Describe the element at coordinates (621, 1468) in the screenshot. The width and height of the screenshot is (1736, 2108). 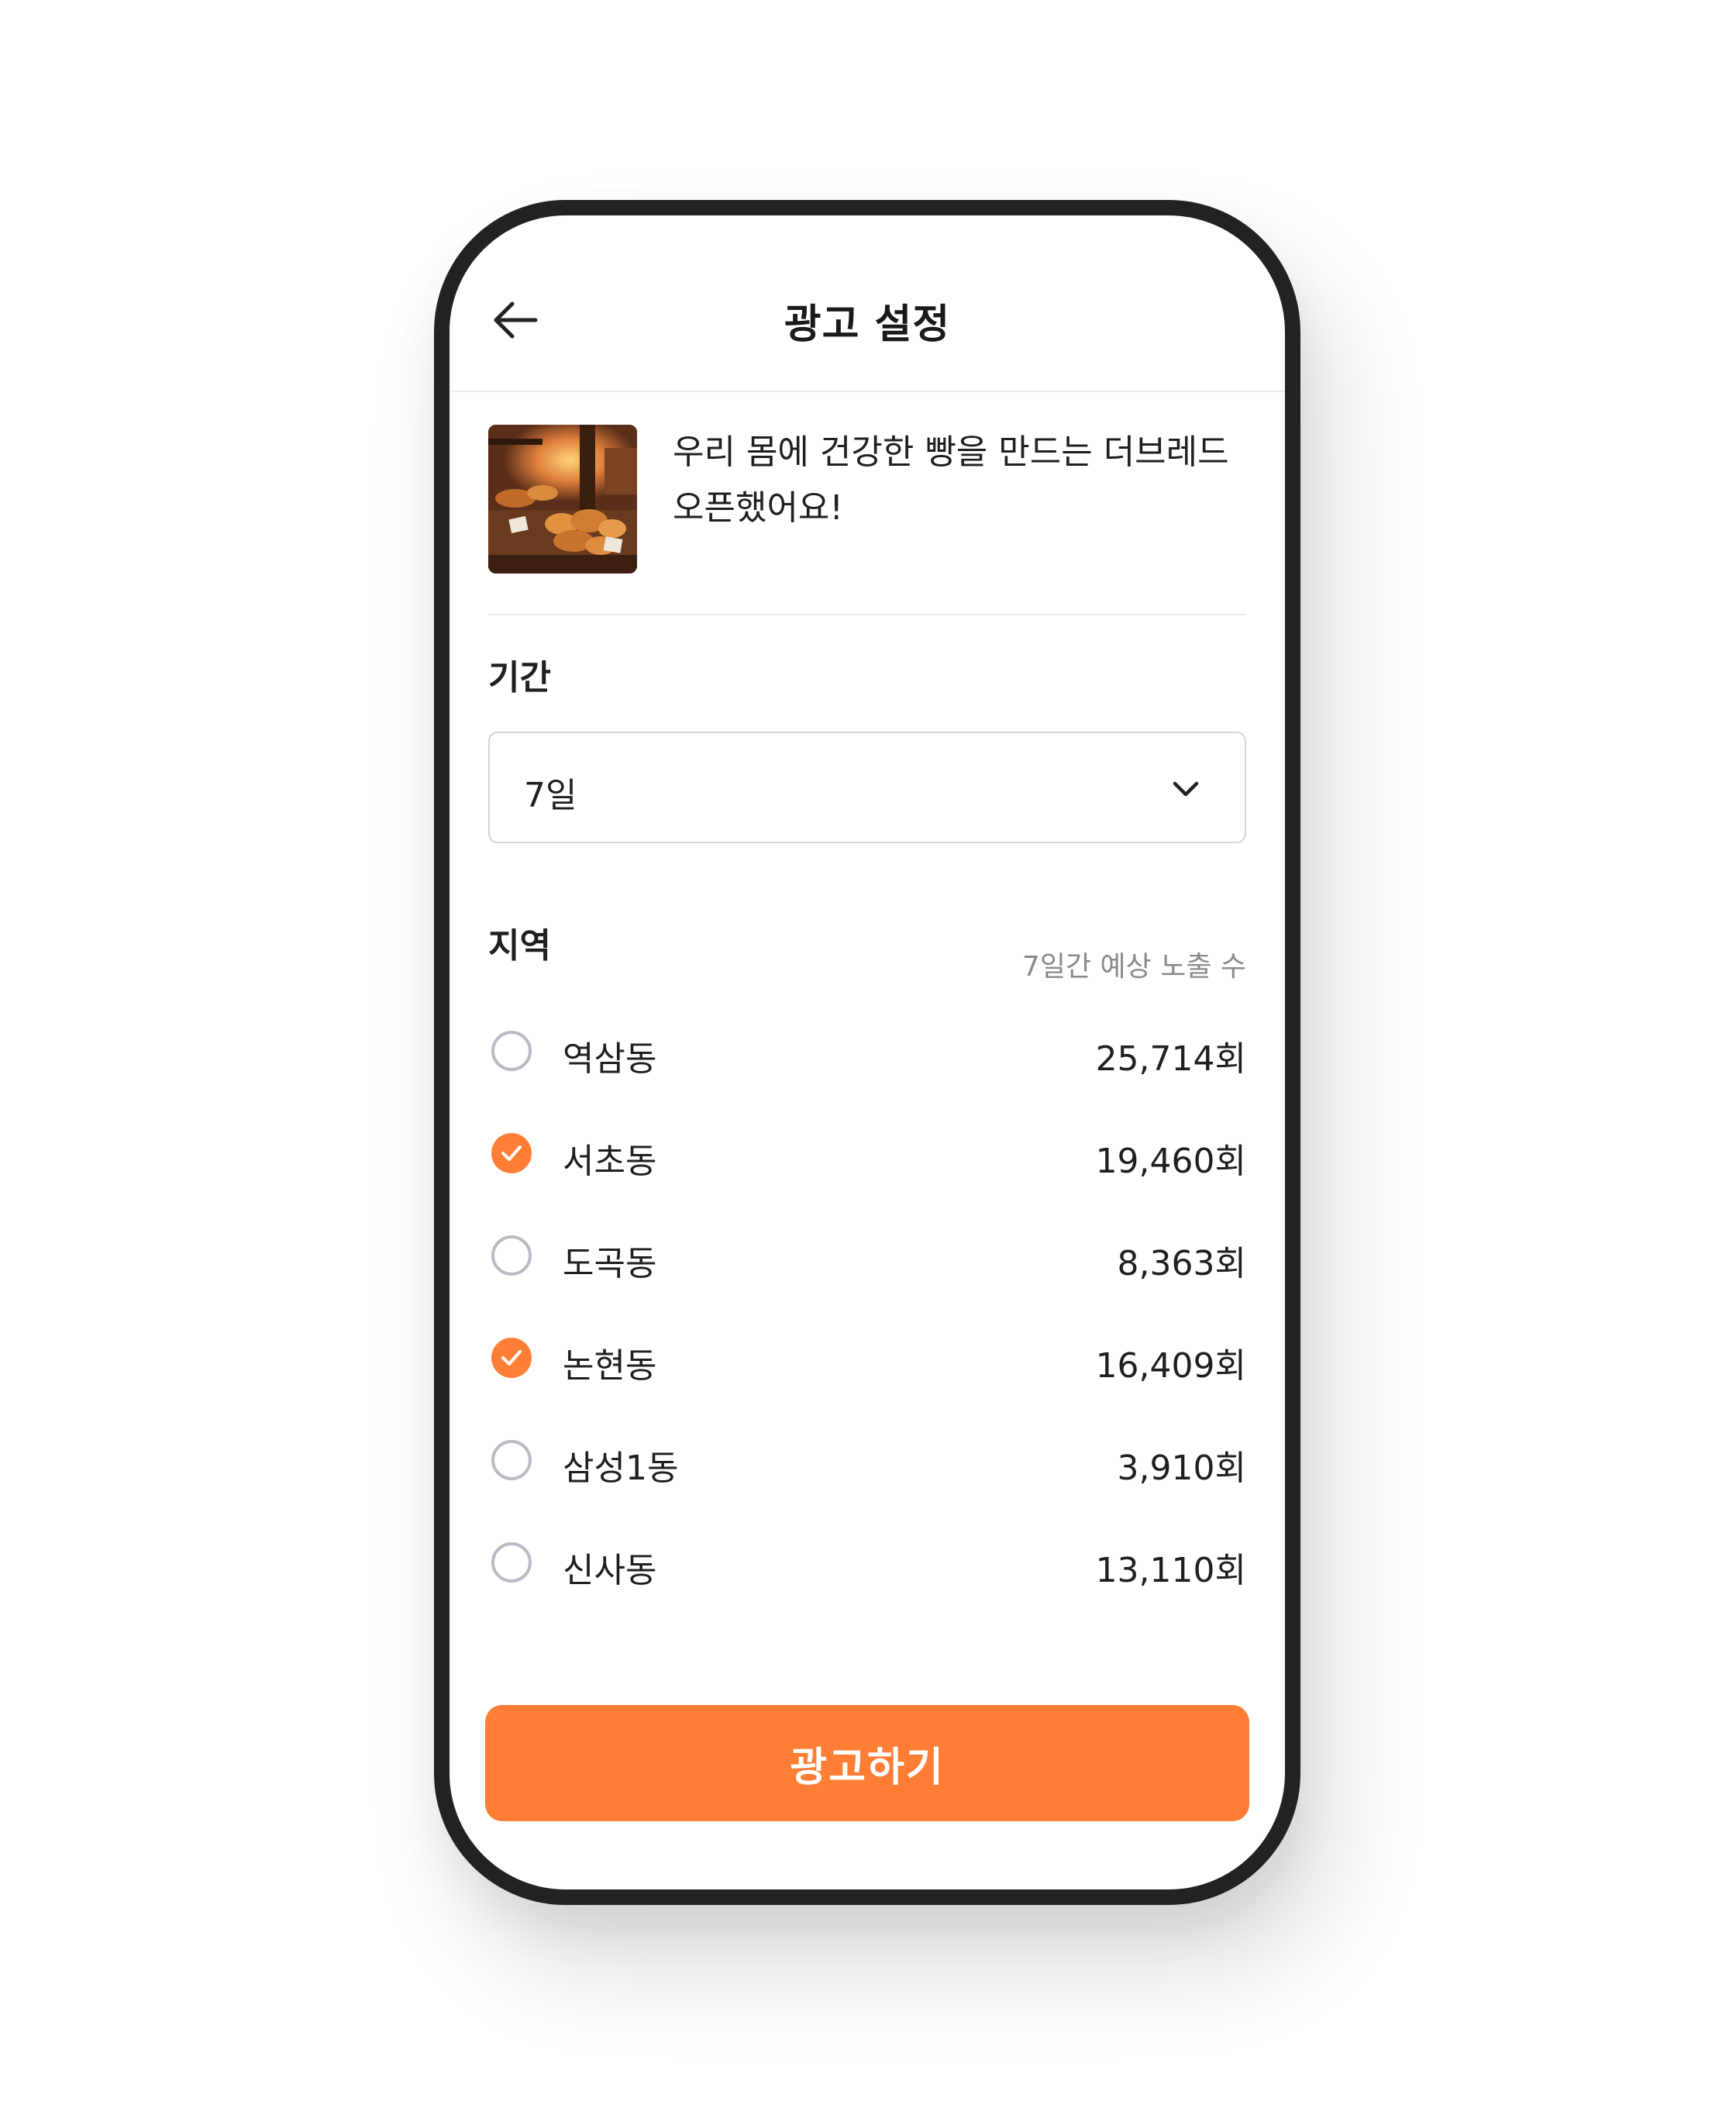
I see `region-name: 삼성1동` at that location.